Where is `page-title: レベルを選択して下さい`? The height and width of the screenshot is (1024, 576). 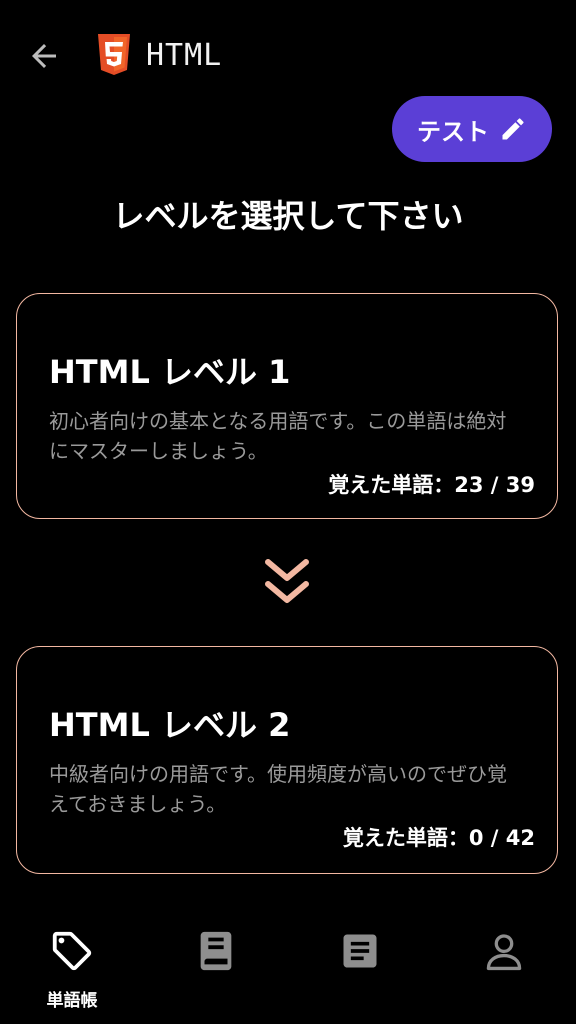 page-title: レベルを選択して下さい is located at coordinates (288, 216).